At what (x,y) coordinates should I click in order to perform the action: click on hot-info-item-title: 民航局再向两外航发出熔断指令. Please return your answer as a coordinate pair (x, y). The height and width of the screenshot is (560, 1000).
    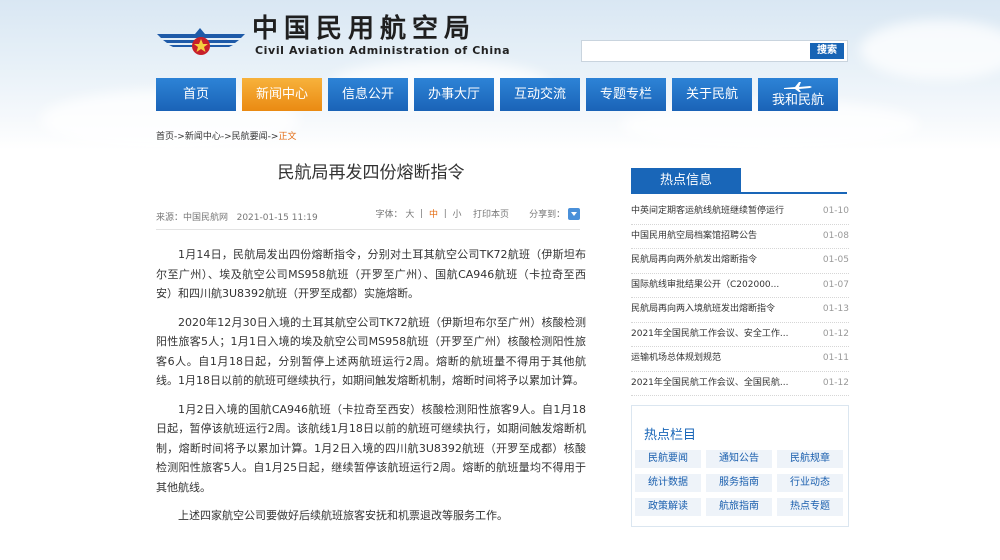
    Looking at the image, I should click on (694, 260).